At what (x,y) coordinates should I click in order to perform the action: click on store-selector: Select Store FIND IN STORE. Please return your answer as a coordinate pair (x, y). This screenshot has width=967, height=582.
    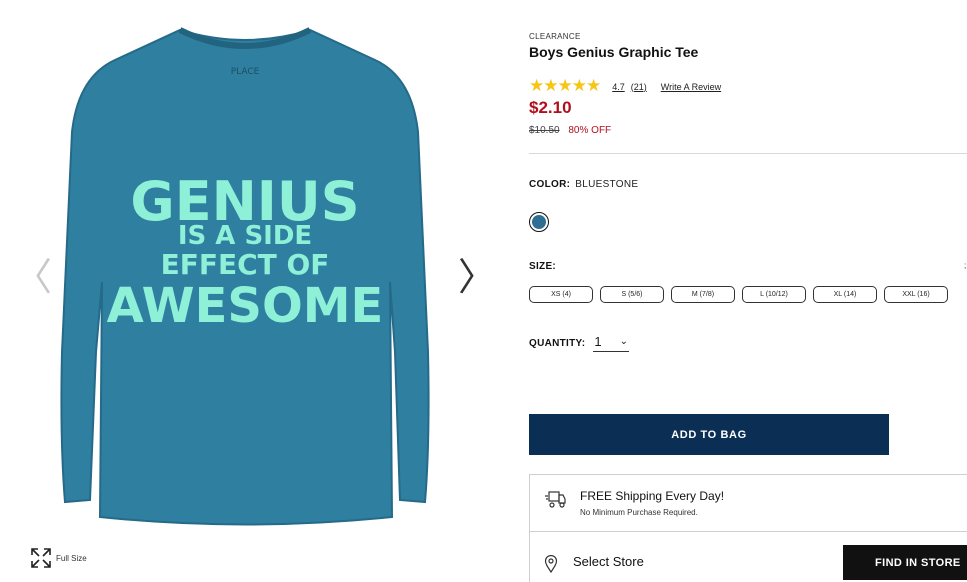
    Looking at the image, I should click on (748, 556).